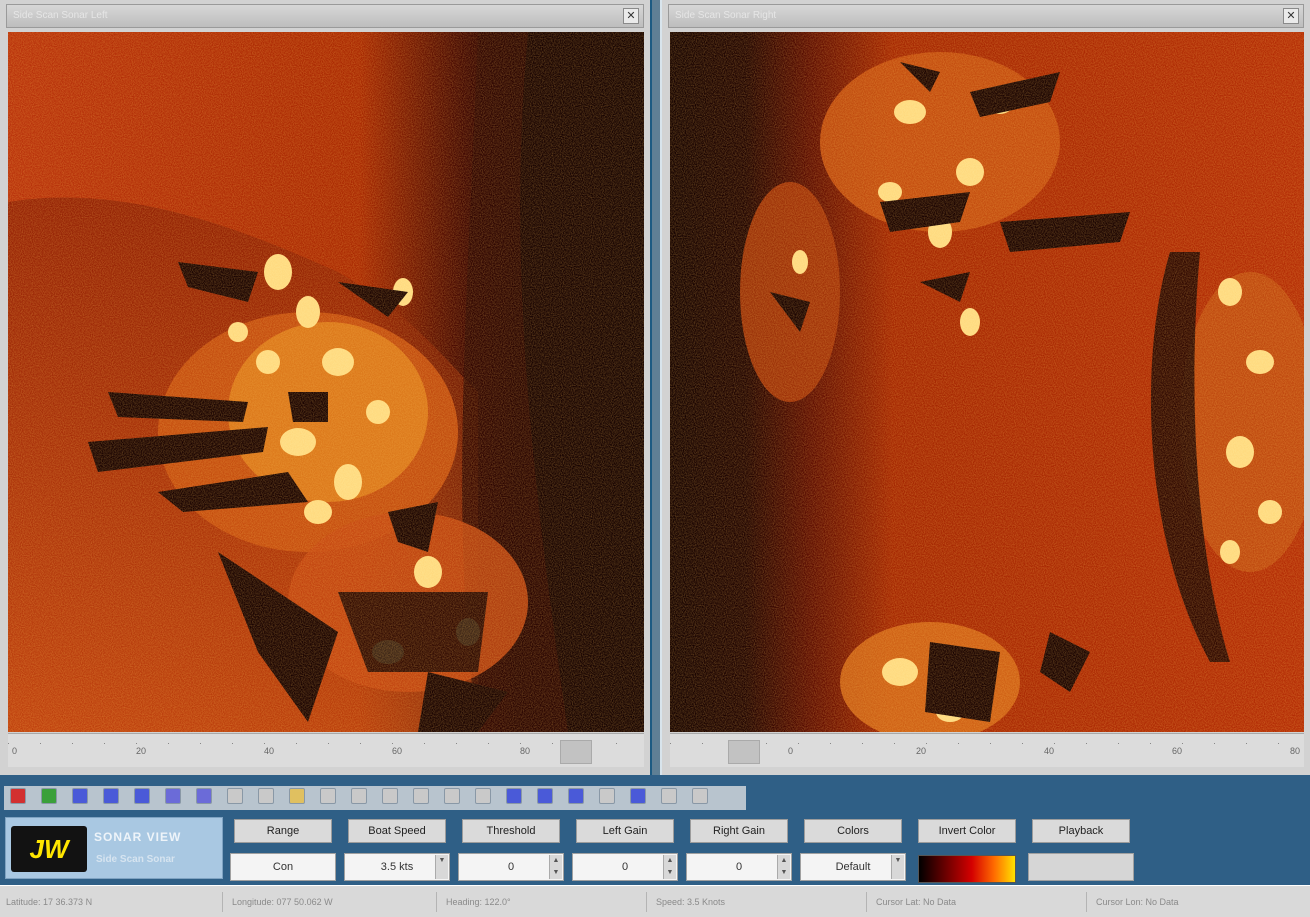 The width and height of the screenshot is (1310, 917). Describe the element at coordinates (744, 752) in the screenshot. I see `right-ruler-scroll-thumb` at that location.